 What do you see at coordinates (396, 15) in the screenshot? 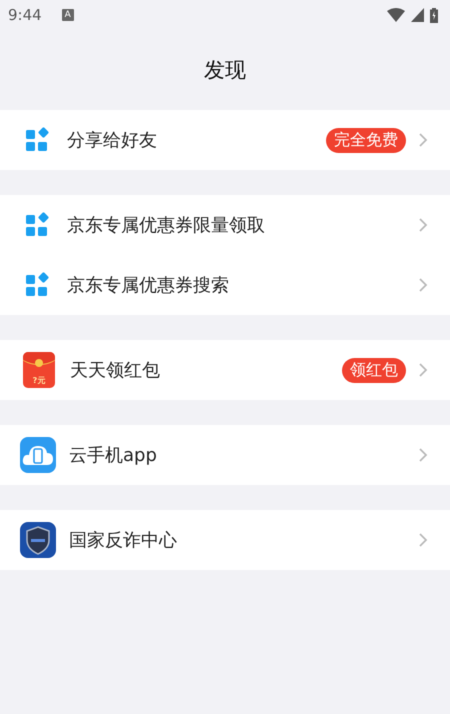
I see `wifi-icon` at bounding box center [396, 15].